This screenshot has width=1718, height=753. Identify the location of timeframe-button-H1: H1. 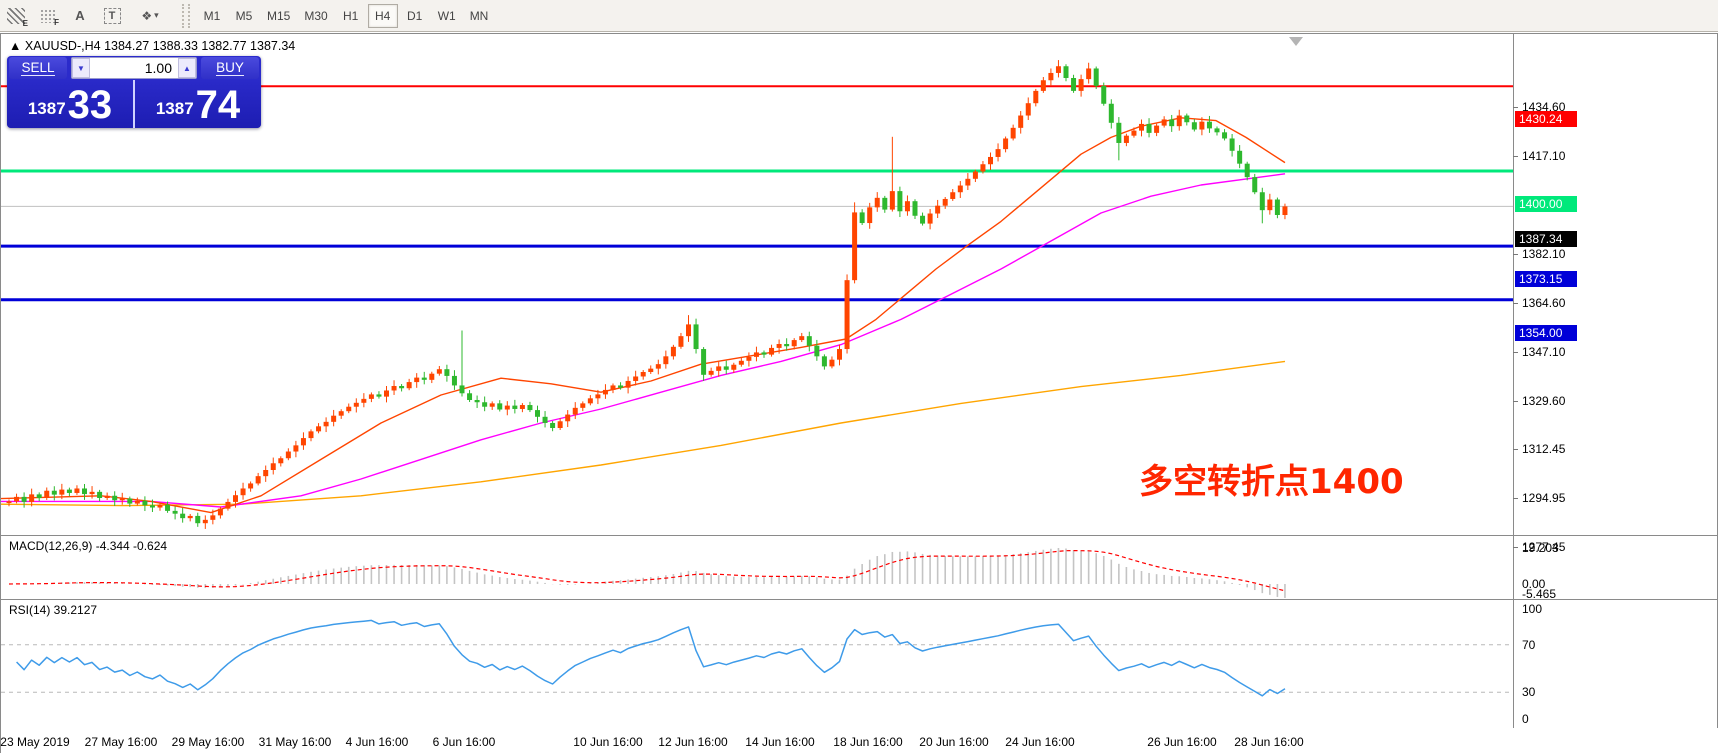
(351, 16).